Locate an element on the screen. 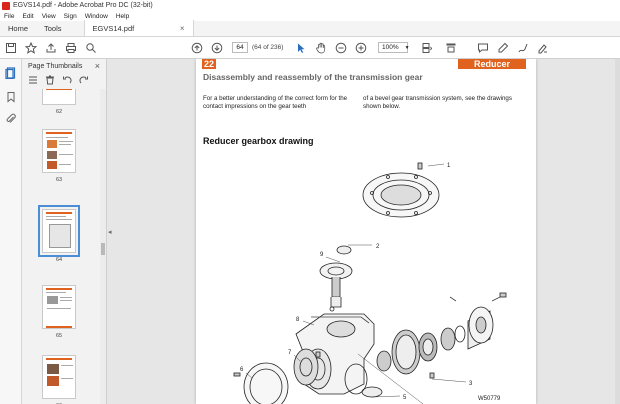 Image resolution: width=620 pixels, height=404 pixels. acrobat-app-icon is located at coordinates (6, 5).